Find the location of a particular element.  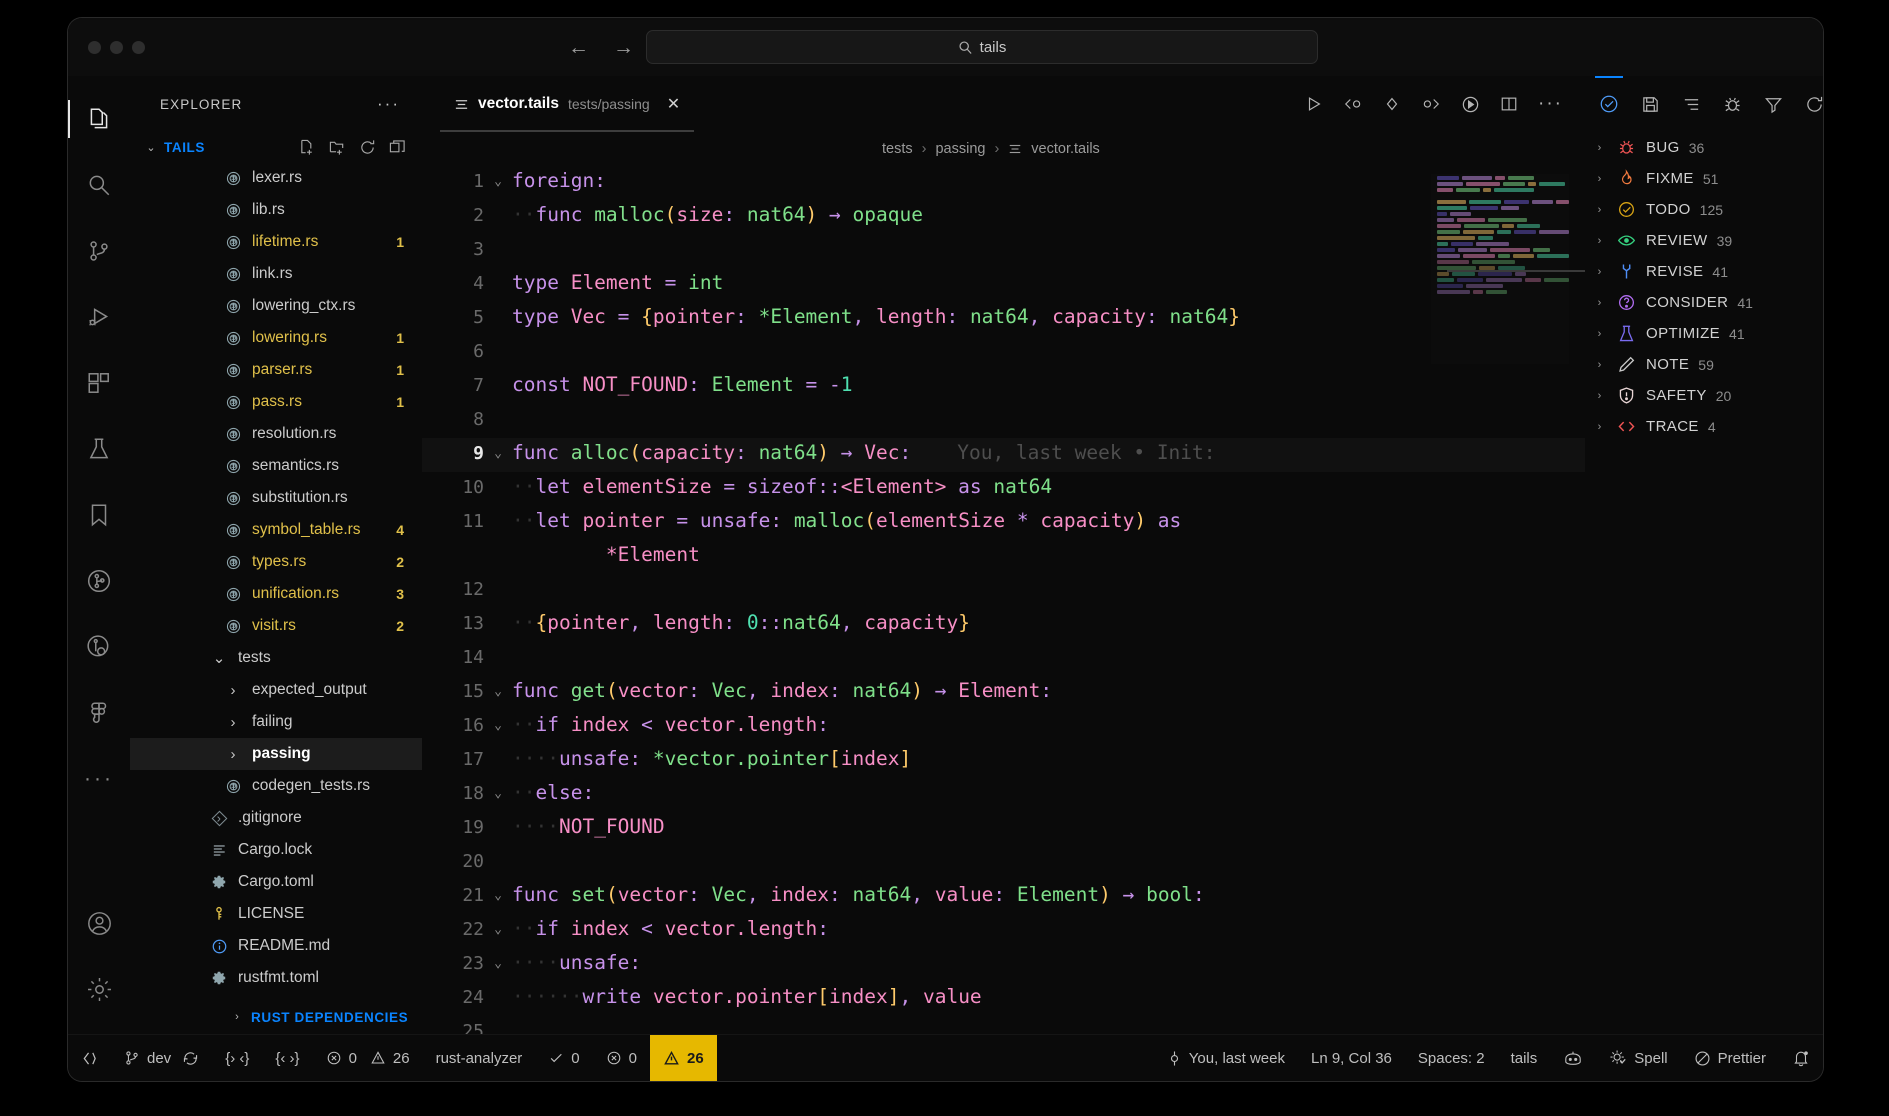

tree-item-codegen-tests-rs: codegen_tests.rs is located at coordinates (276, 786).